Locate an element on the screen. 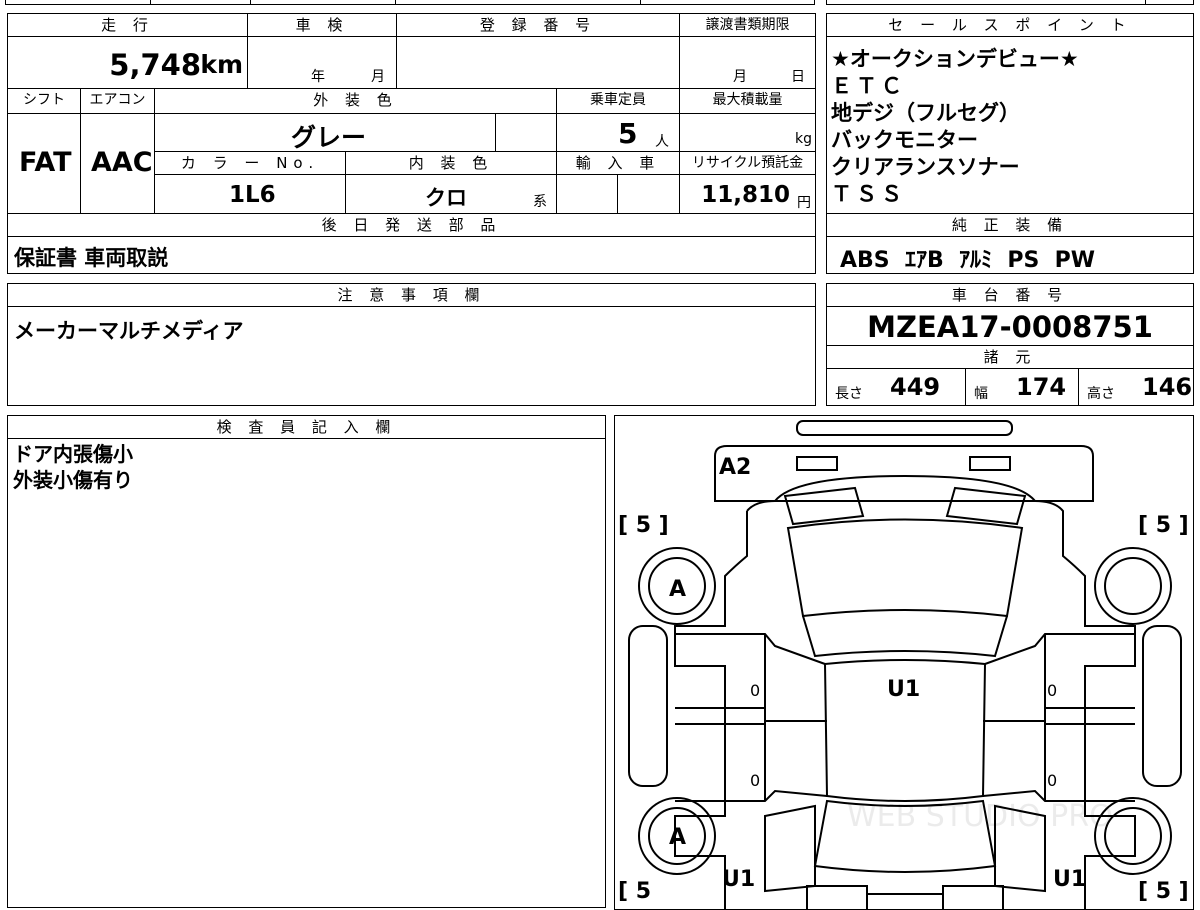 The height and width of the screenshot is (910, 1200). import-cell-b is located at coordinates (648, 194).